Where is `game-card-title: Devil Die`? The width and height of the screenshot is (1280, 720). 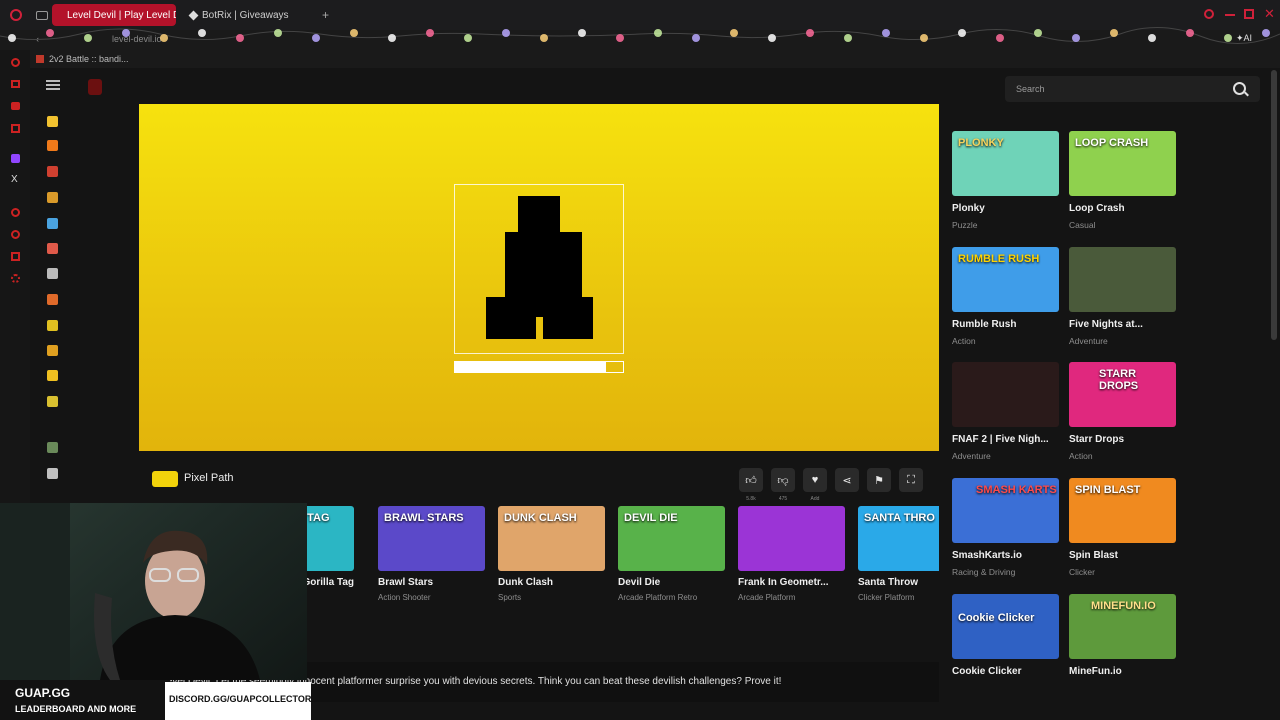 game-card-title: Devil Die is located at coordinates (639, 582).